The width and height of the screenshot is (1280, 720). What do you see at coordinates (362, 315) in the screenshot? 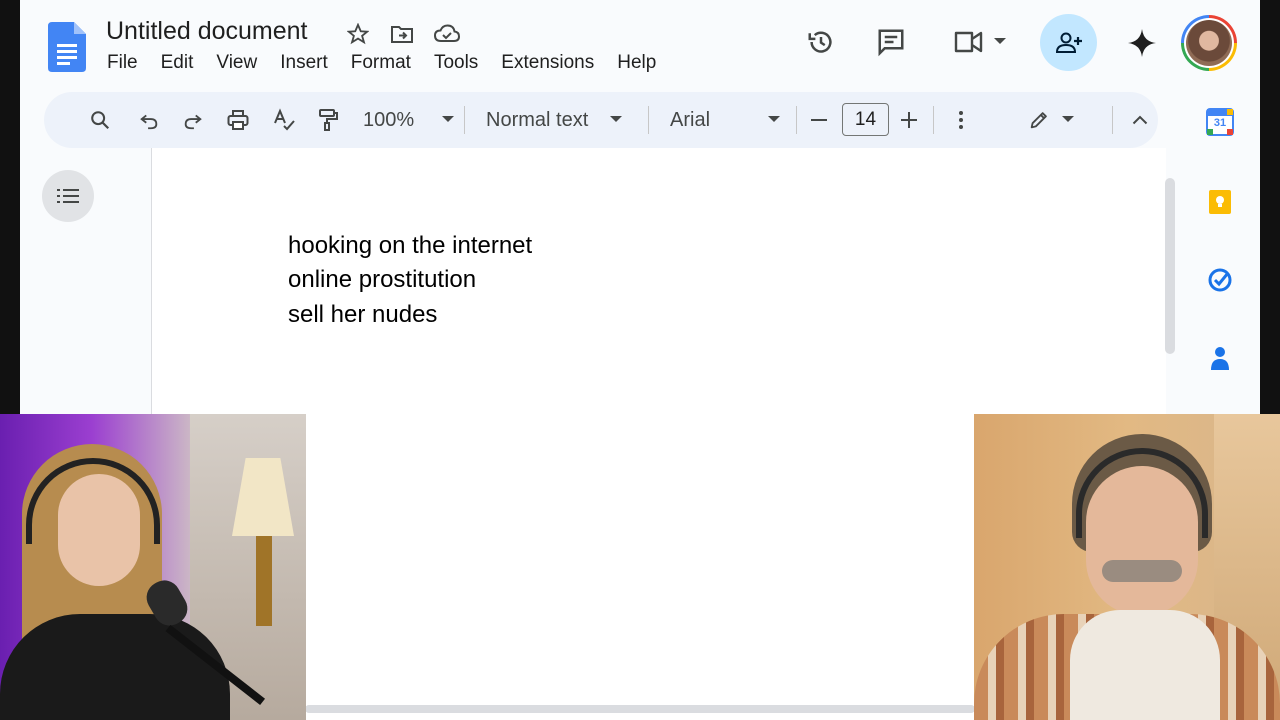
I see `document-line: sell her nudes` at bounding box center [362, 315].